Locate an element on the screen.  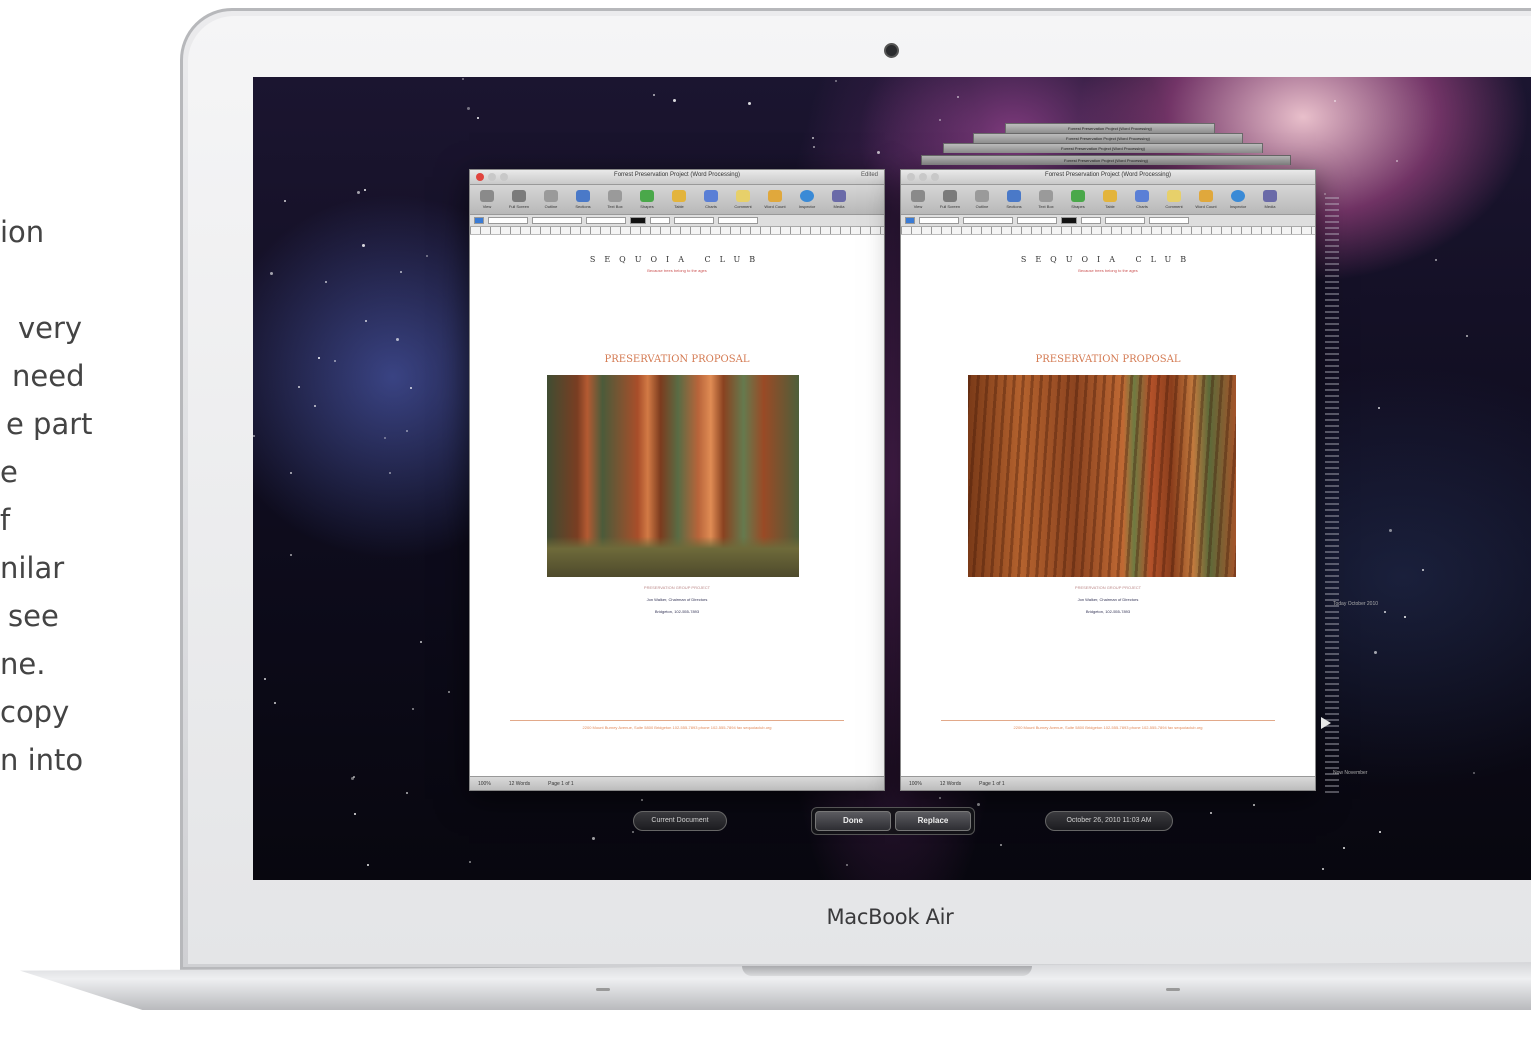
toolbar-label: Comment is located at coordinates (743, 206).